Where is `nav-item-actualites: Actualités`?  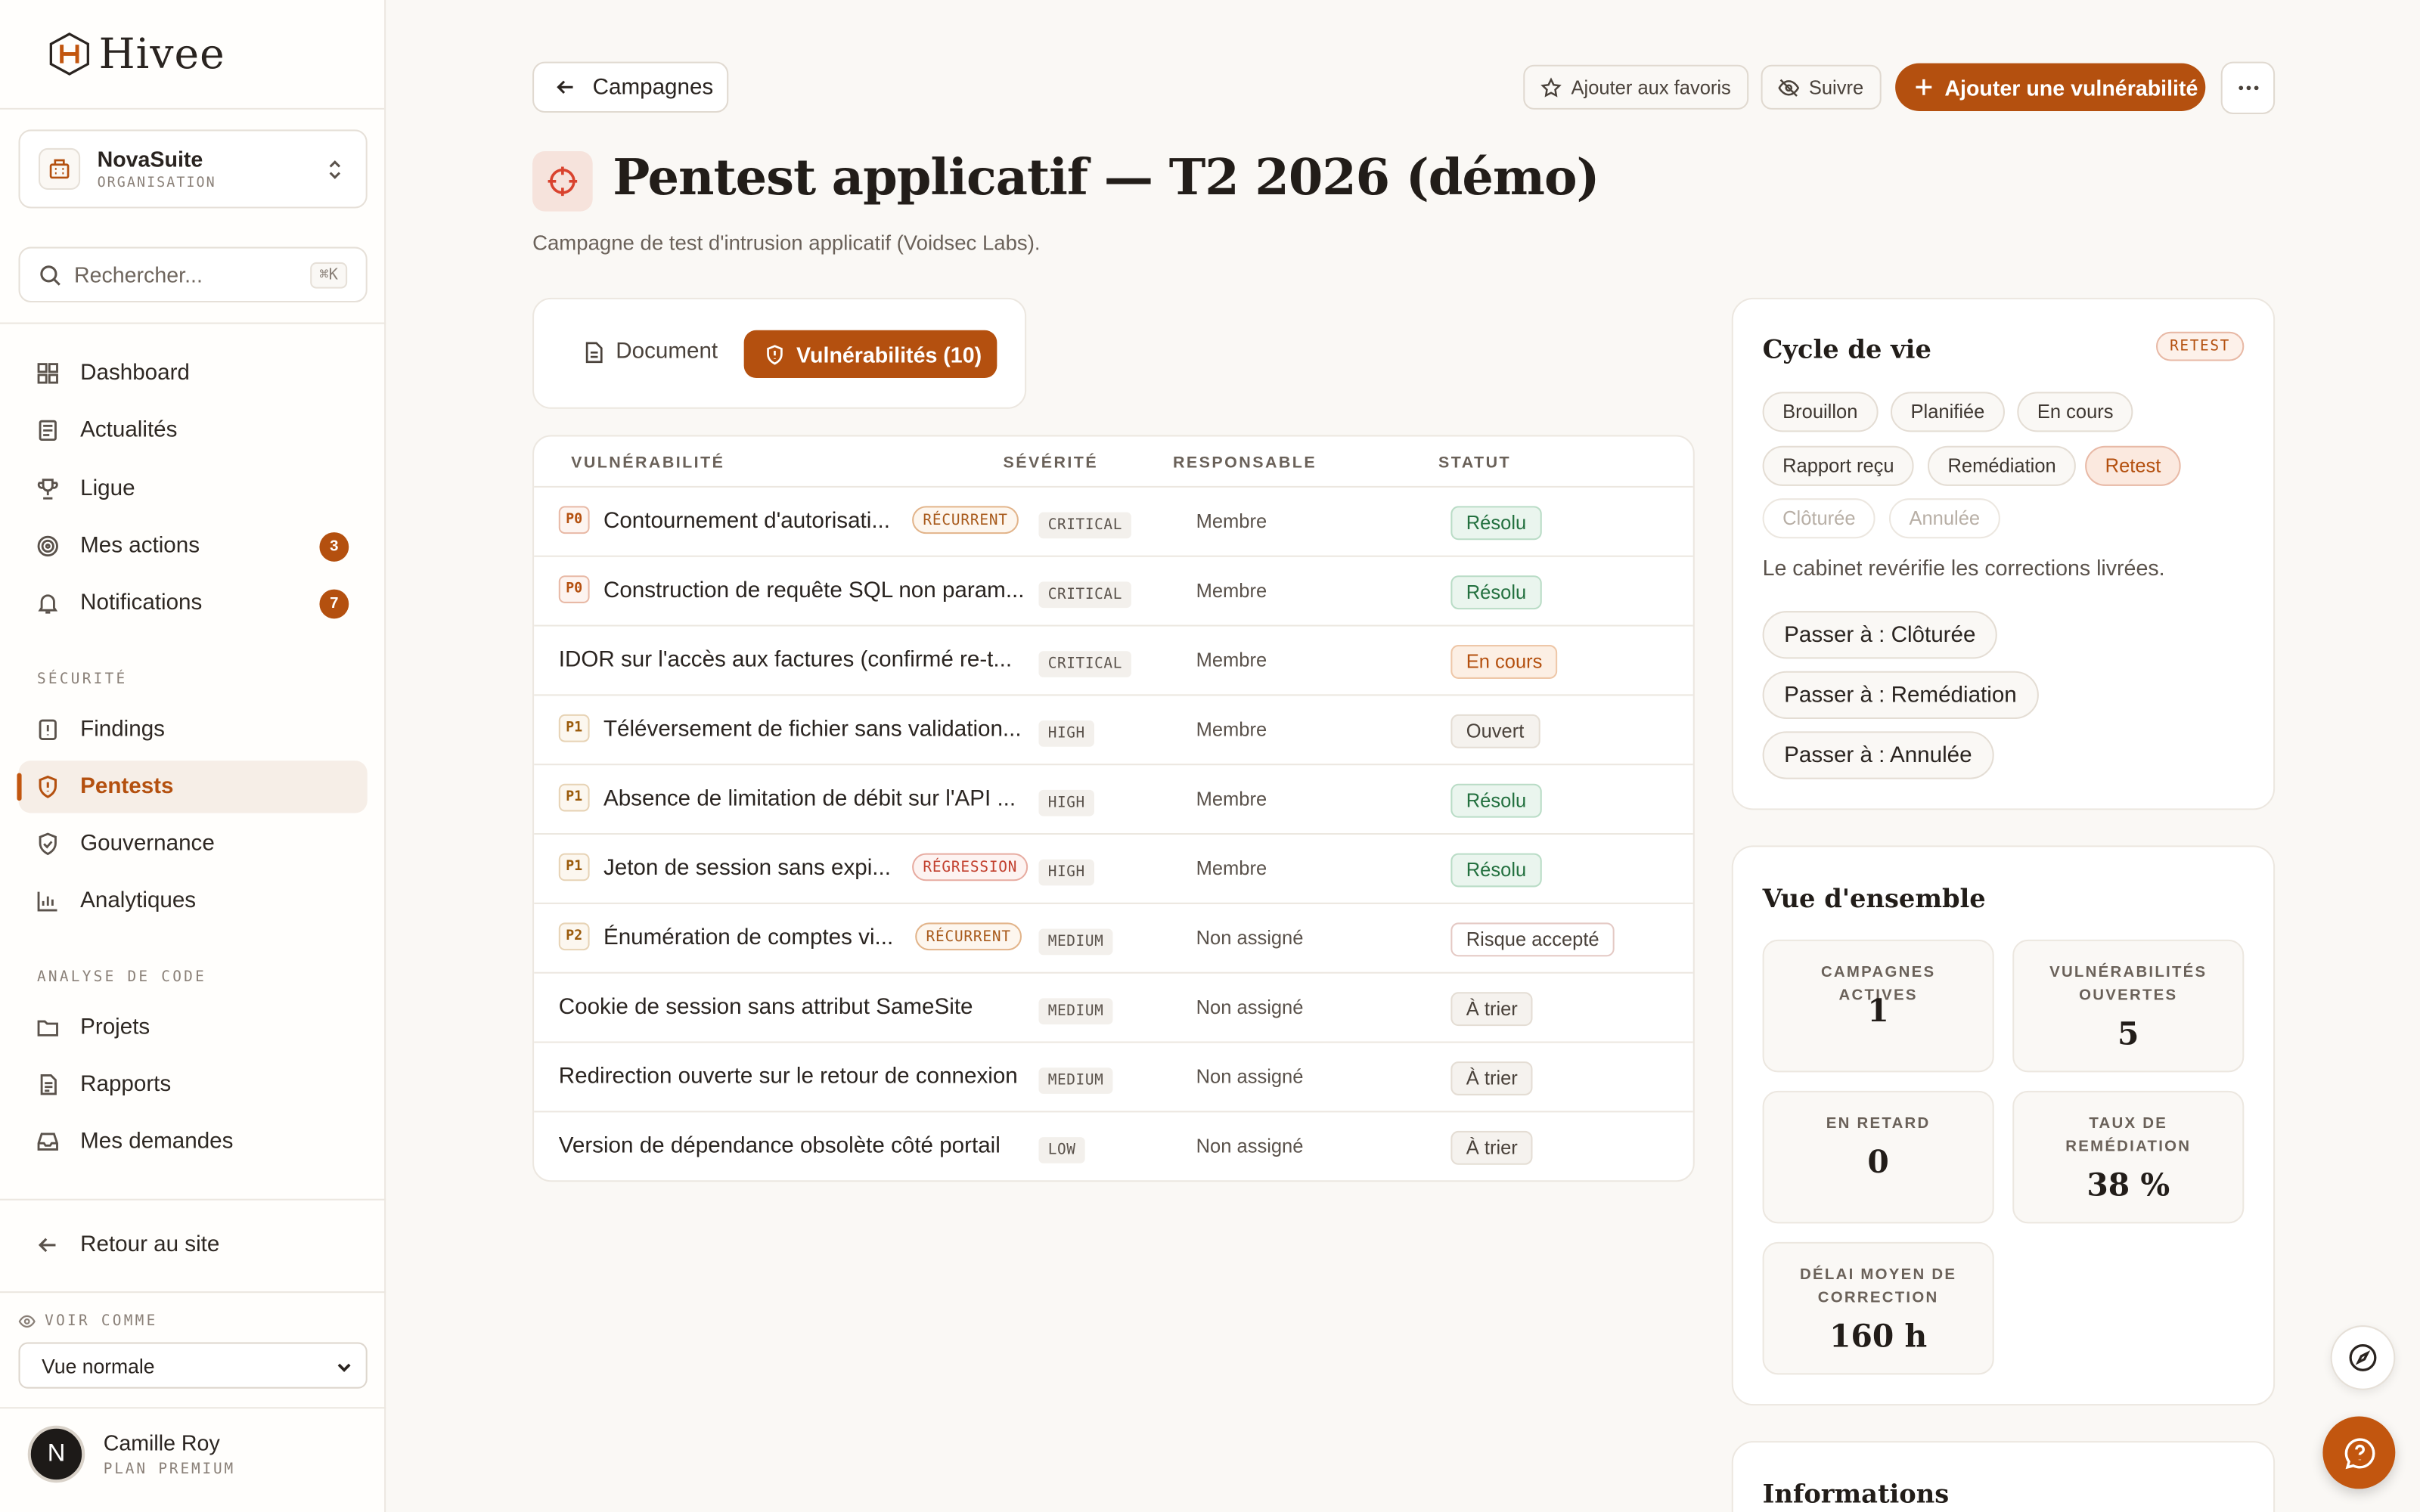 nav-item-actualites: Actualités is located at coordinates (192, 430).